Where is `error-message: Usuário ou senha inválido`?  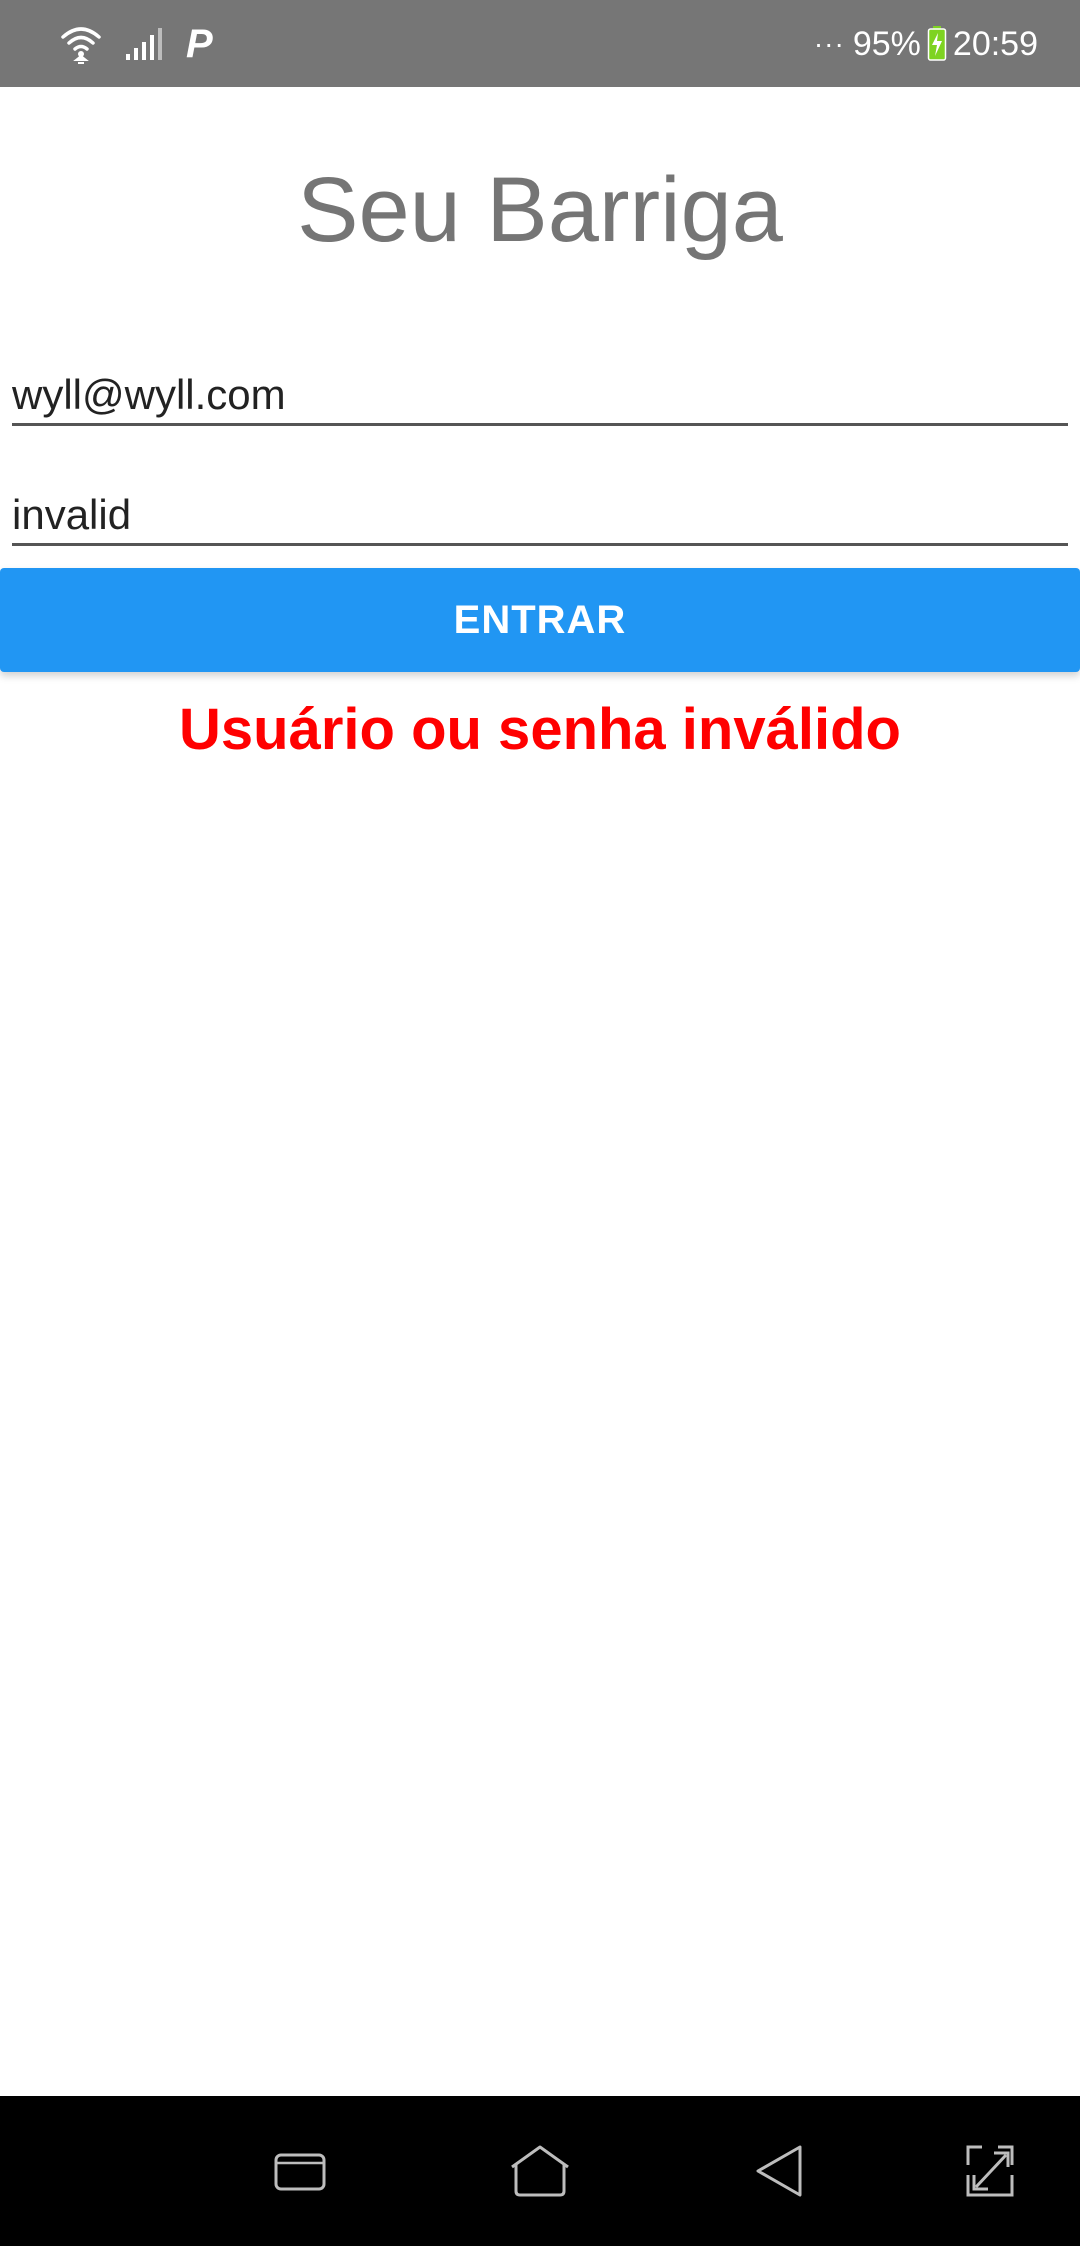
error-message: Usuário ou senha inválido is located at coordinates (540, 729).